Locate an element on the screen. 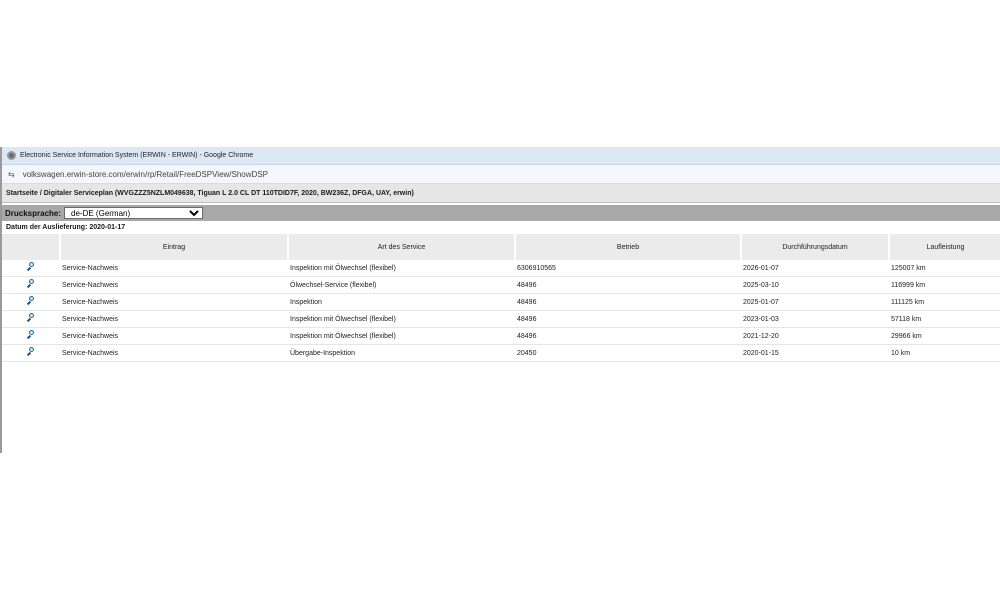 The width and height of the screenshot is (1000, 600). cell-service-type: Inspektion is located at coordinates (401, 302).